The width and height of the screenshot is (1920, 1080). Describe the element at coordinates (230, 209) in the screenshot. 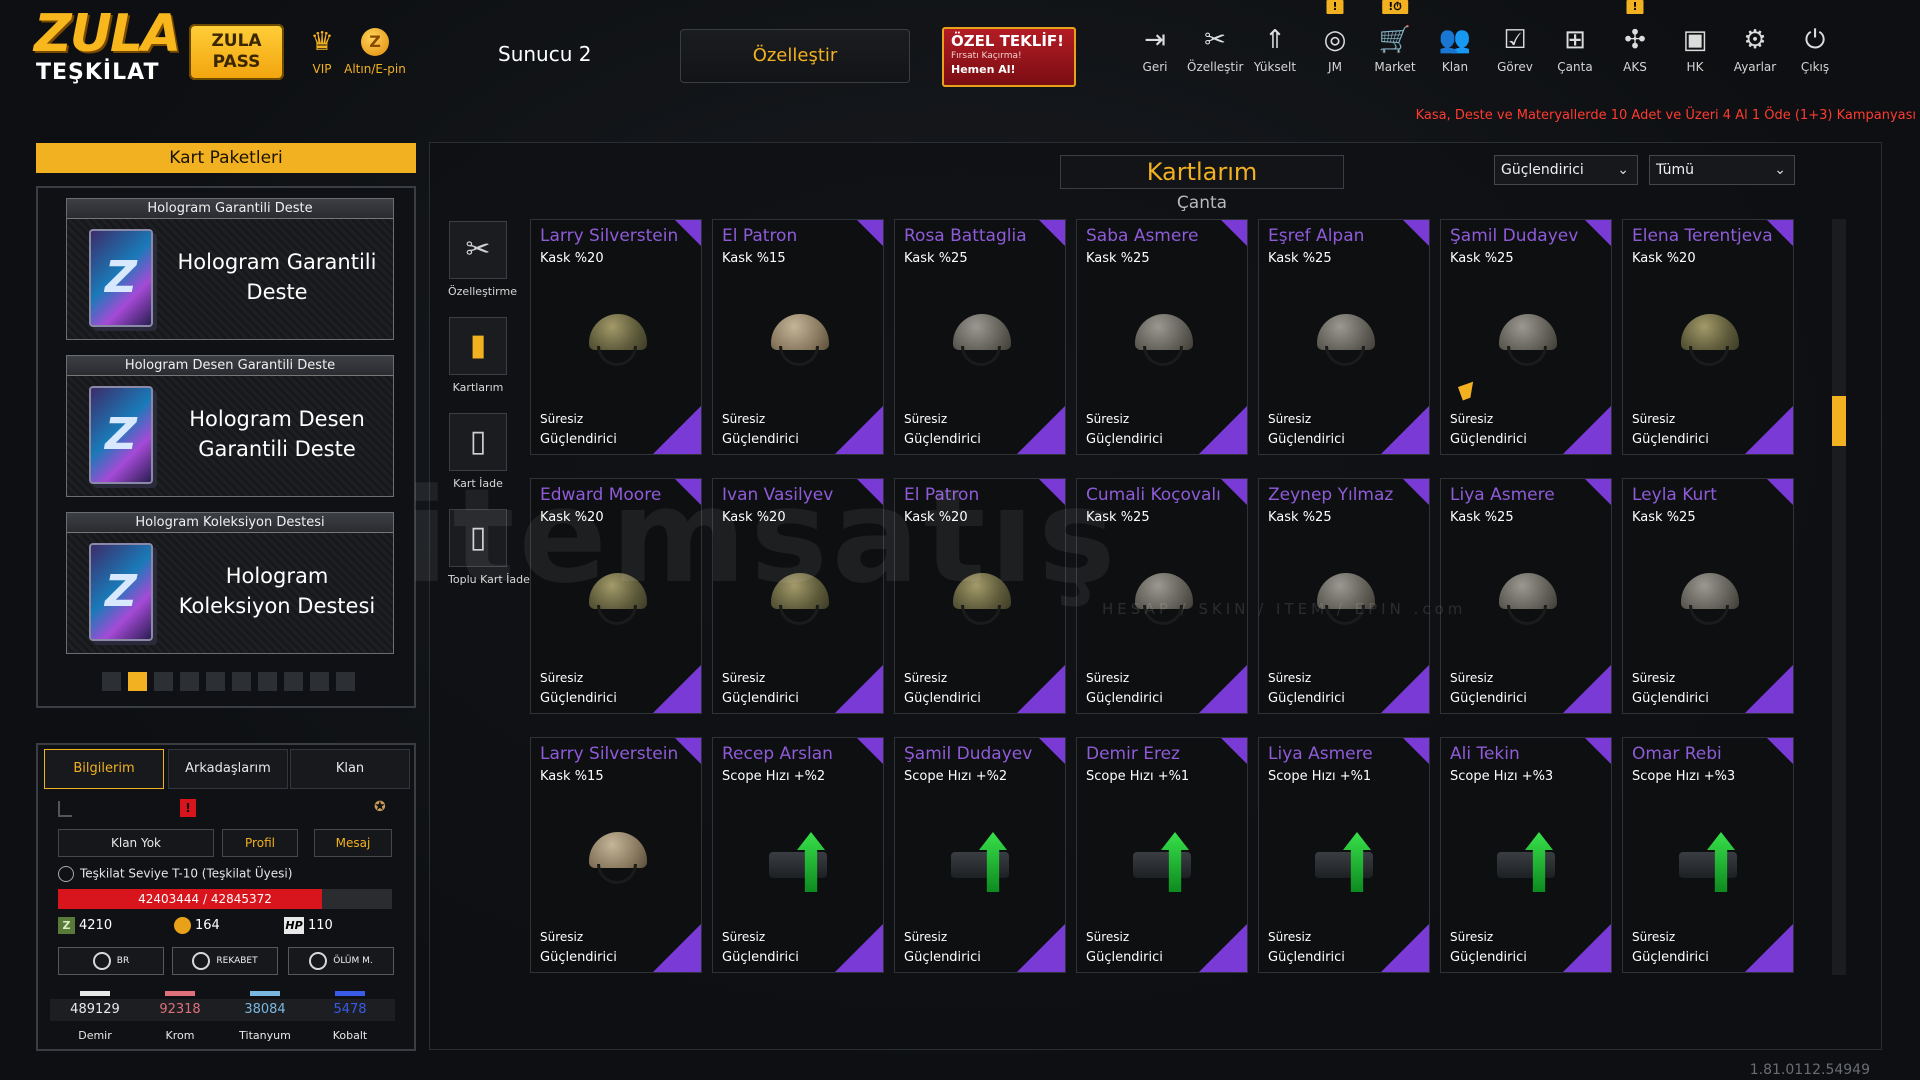

I see `deck-header: Hologram Garantili Deste` at that location.